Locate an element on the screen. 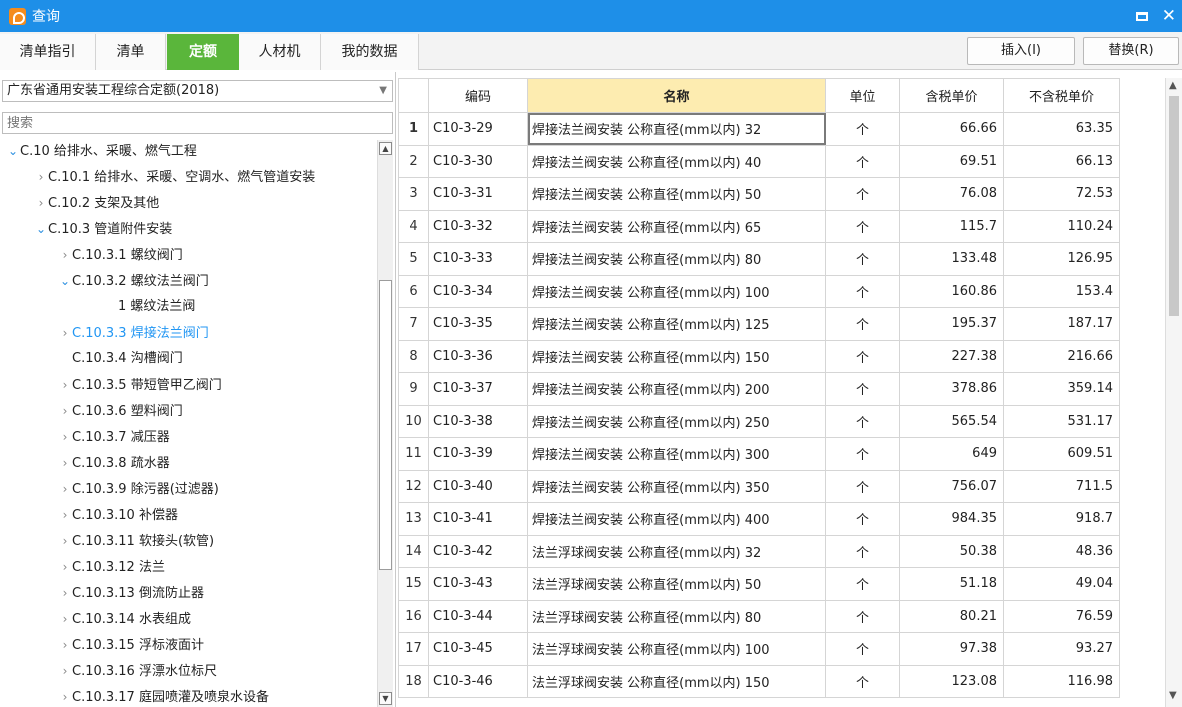 The width and height of the screenshot is (1182, 707). code-cell: C10-3-35 is located at coordinates (478, 324).